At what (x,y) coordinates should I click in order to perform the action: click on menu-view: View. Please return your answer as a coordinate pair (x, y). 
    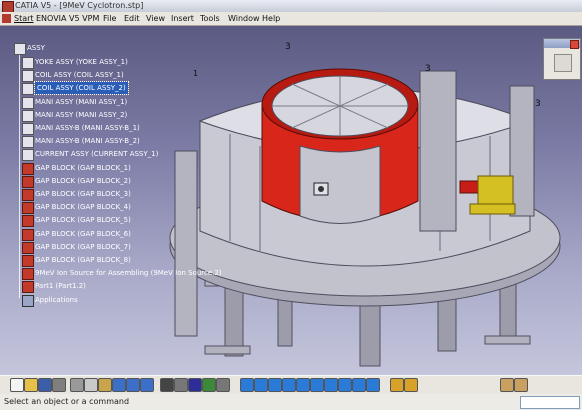
    Looking at the image, I should click on (155, 18).